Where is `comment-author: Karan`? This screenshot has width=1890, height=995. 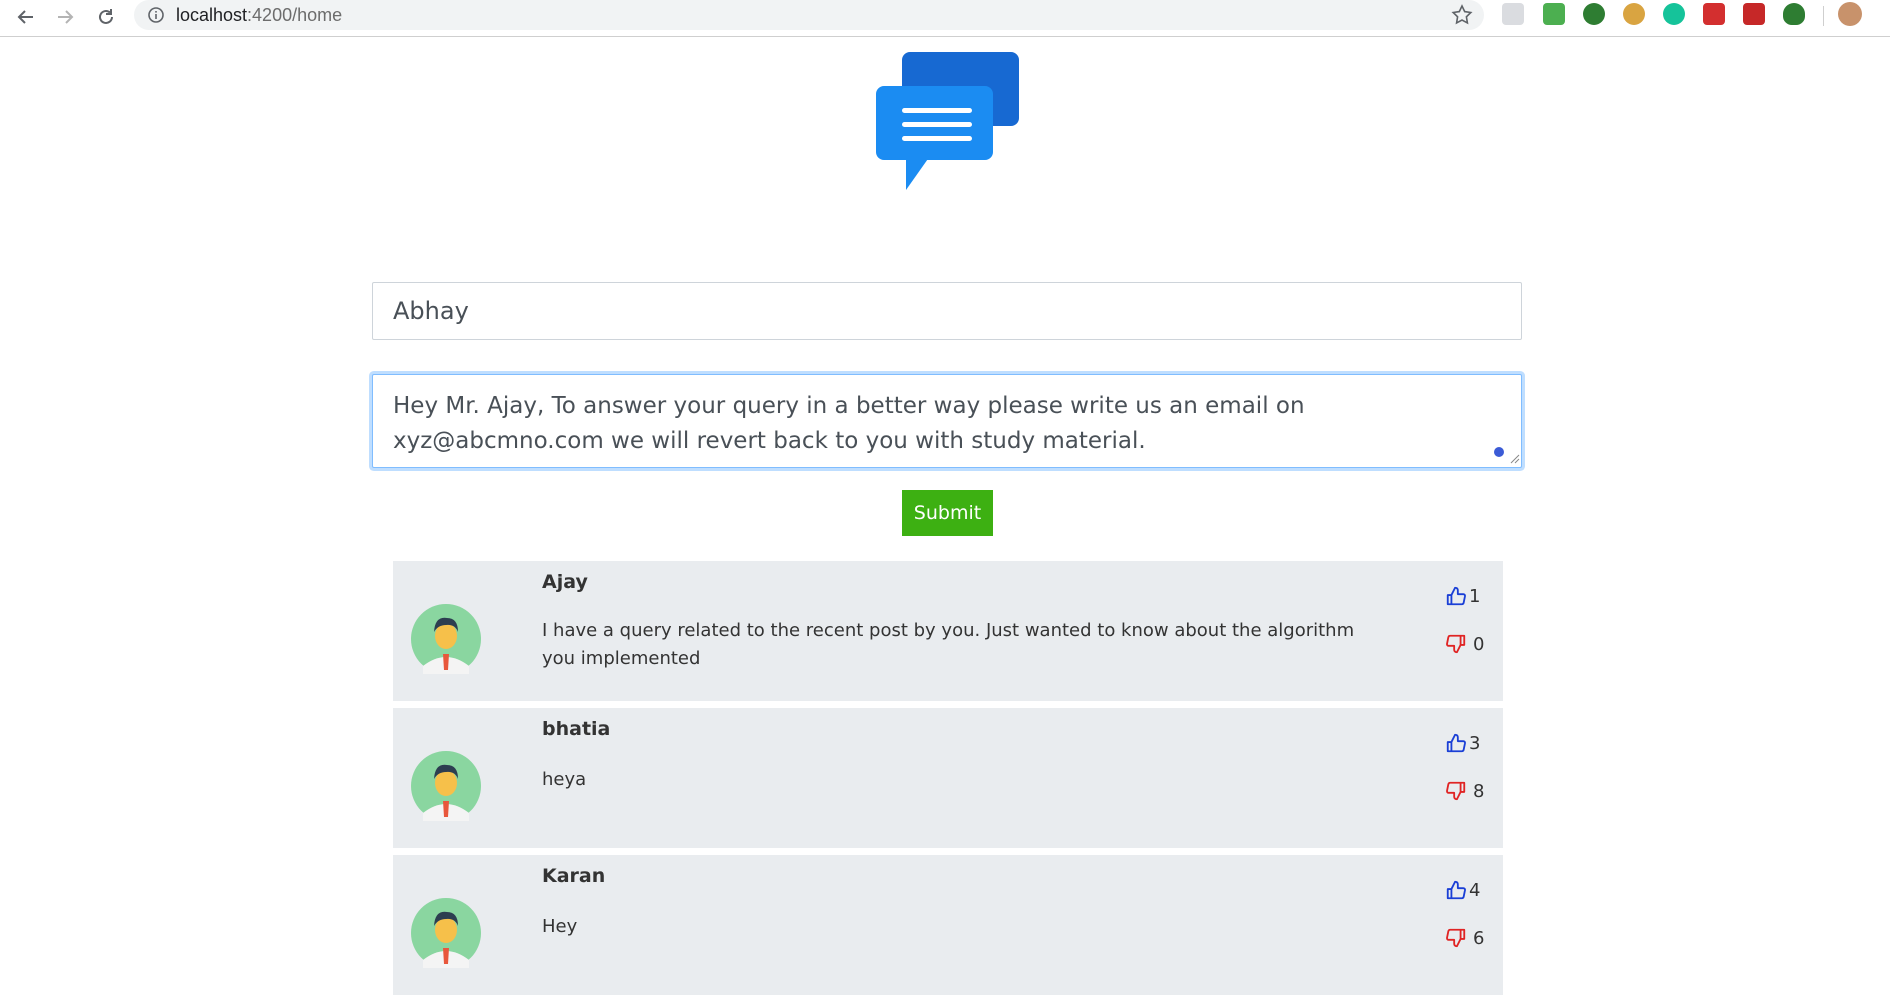 comment-author: Karan is located at coordinates (574, 876).